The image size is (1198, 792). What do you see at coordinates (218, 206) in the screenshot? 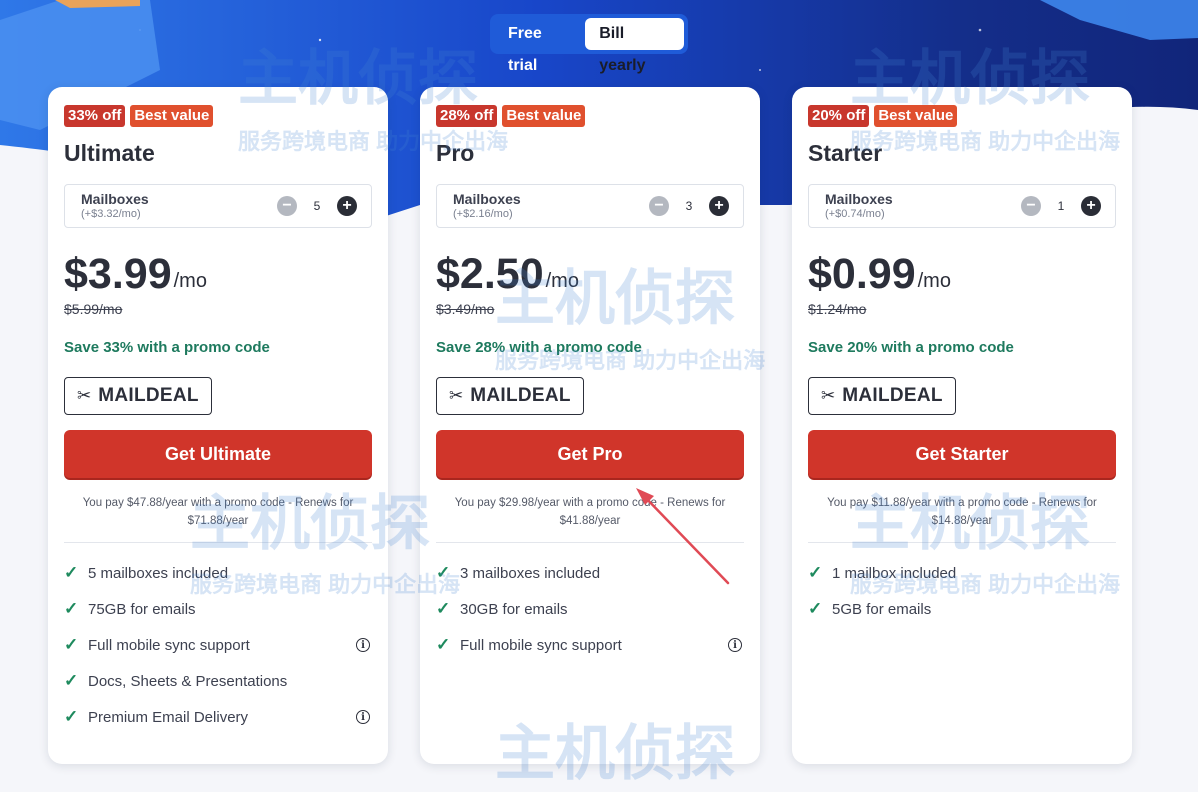
I see `mailboxes-stepper: Mailboxes (+$3.32/mo) − 5 +` at bounding box center [218, 206].